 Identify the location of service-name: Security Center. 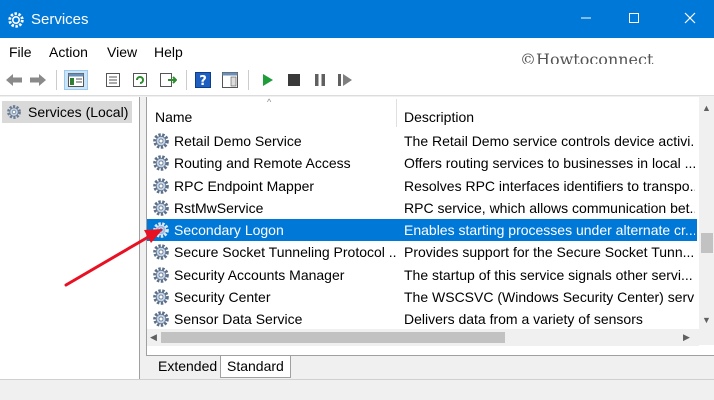
(222, 297).